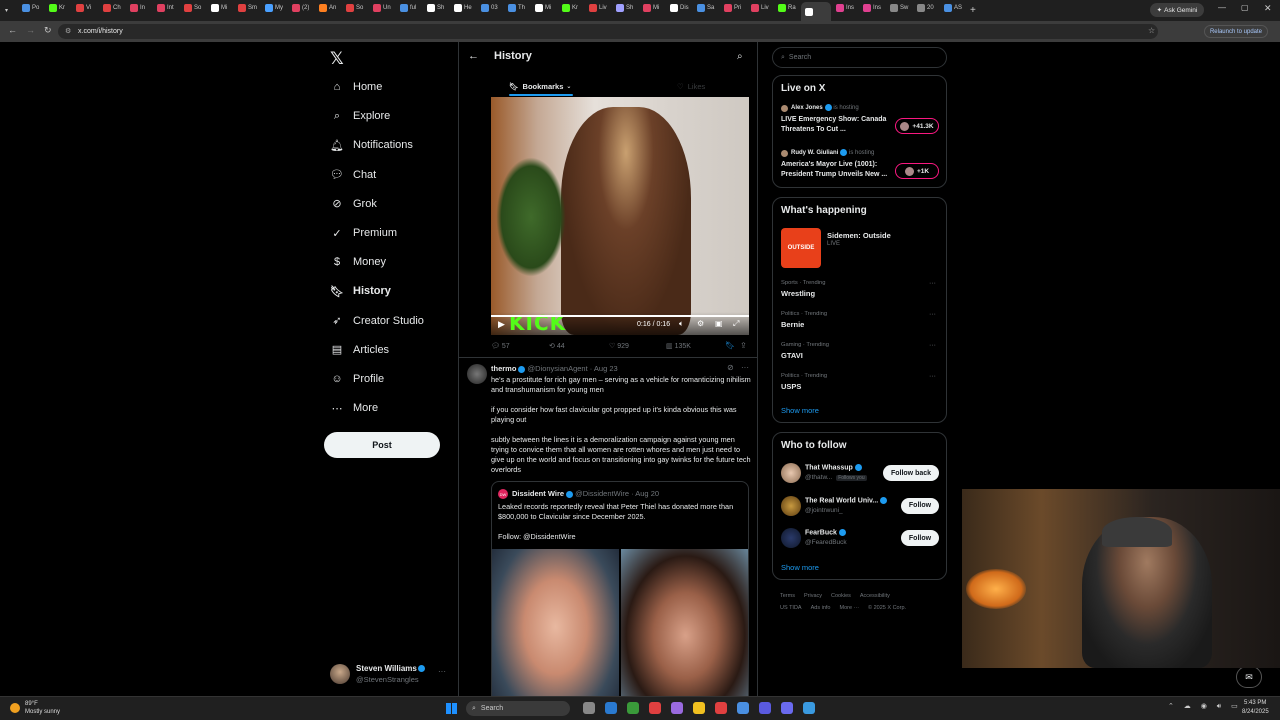  What do you see at coordinates (700, 323) in the screenshot?
I see `settings-icon: ⚙` at bounding box center [700, 323].